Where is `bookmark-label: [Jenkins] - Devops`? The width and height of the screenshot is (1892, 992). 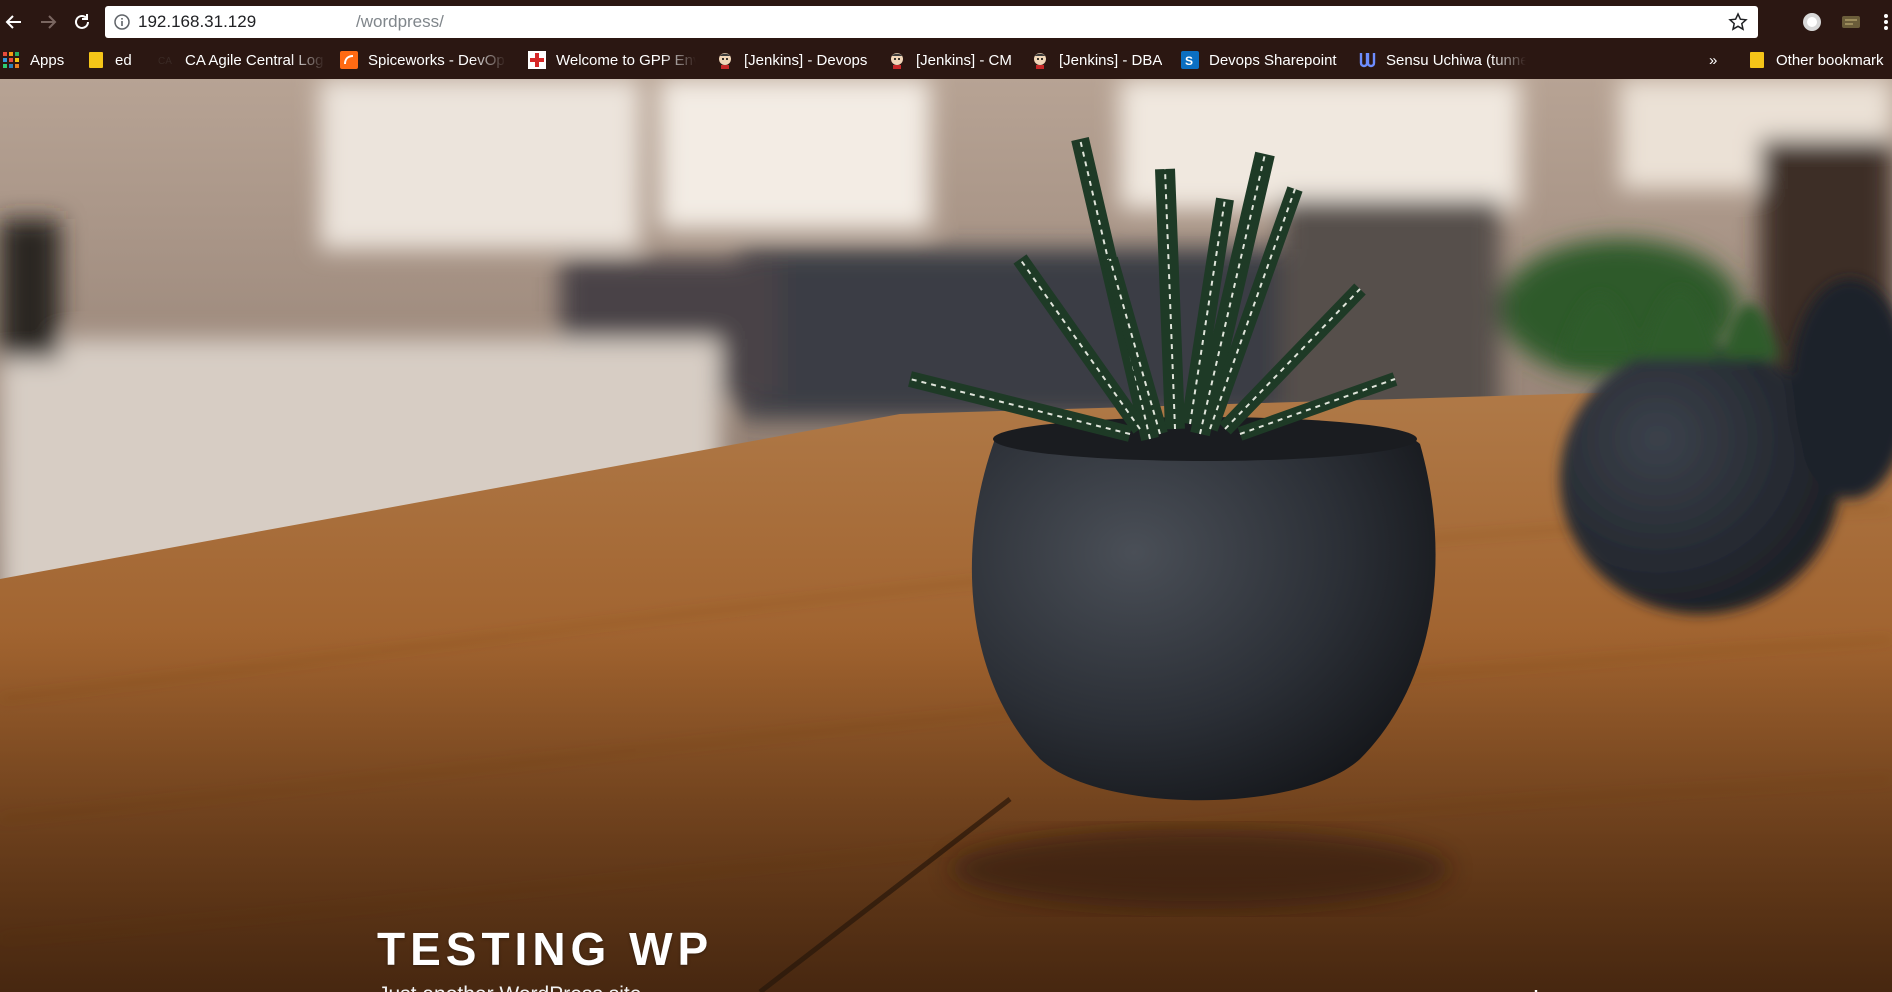 bookmark-label: [Jenkins] - Devops is located at coordinates (806, 60).